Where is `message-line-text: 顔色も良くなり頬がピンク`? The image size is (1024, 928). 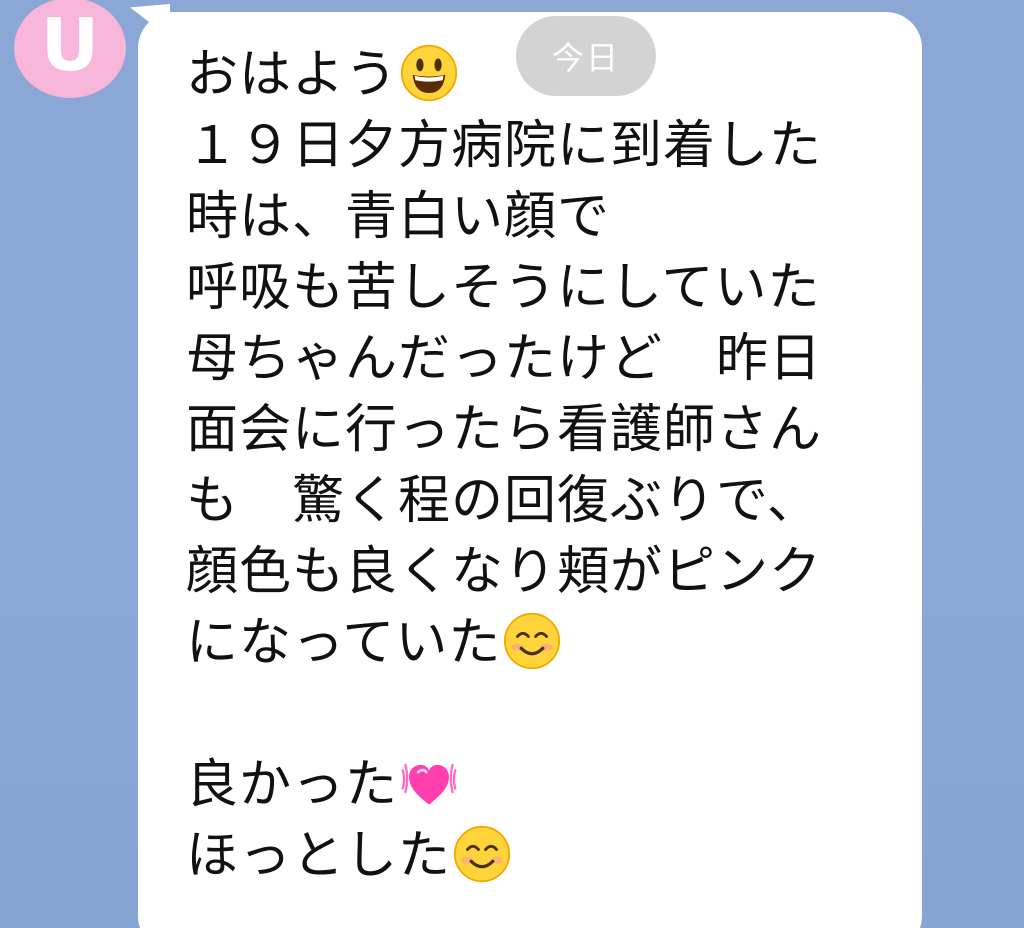
message-line-text: 顔色も良くなり頬がピンク is located at coordinates (504, 572).